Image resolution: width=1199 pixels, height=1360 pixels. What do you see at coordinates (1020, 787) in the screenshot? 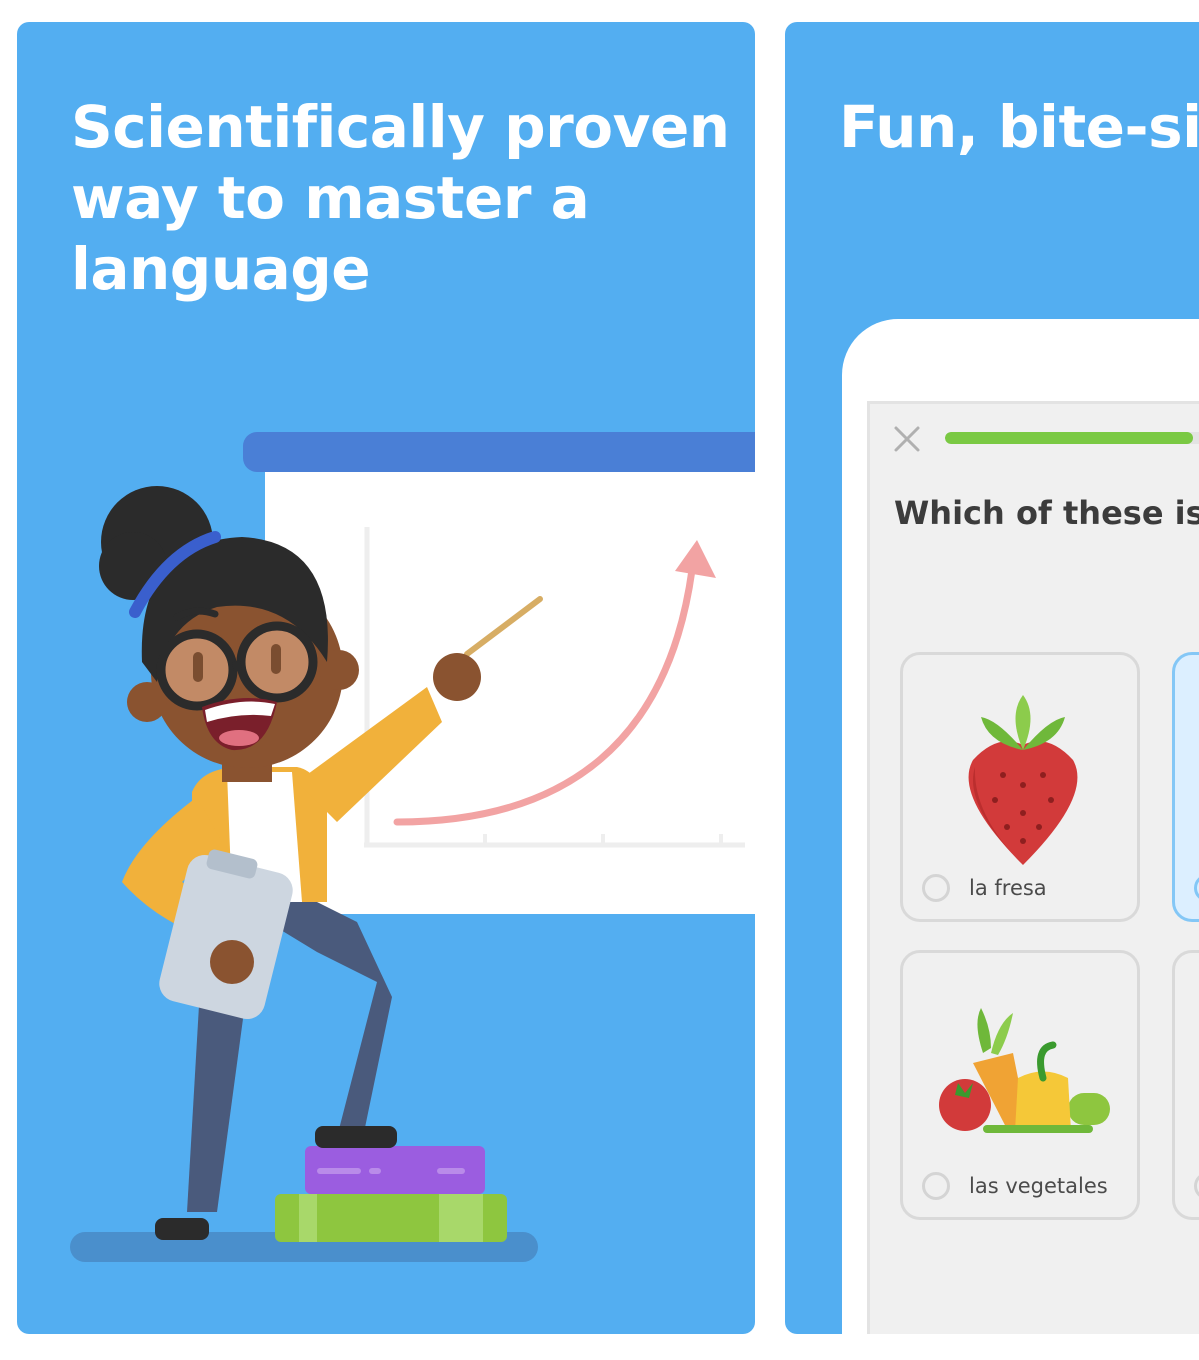
I see `answer-option-la-fresa: la fresa` at bounding box center [1020, 787].